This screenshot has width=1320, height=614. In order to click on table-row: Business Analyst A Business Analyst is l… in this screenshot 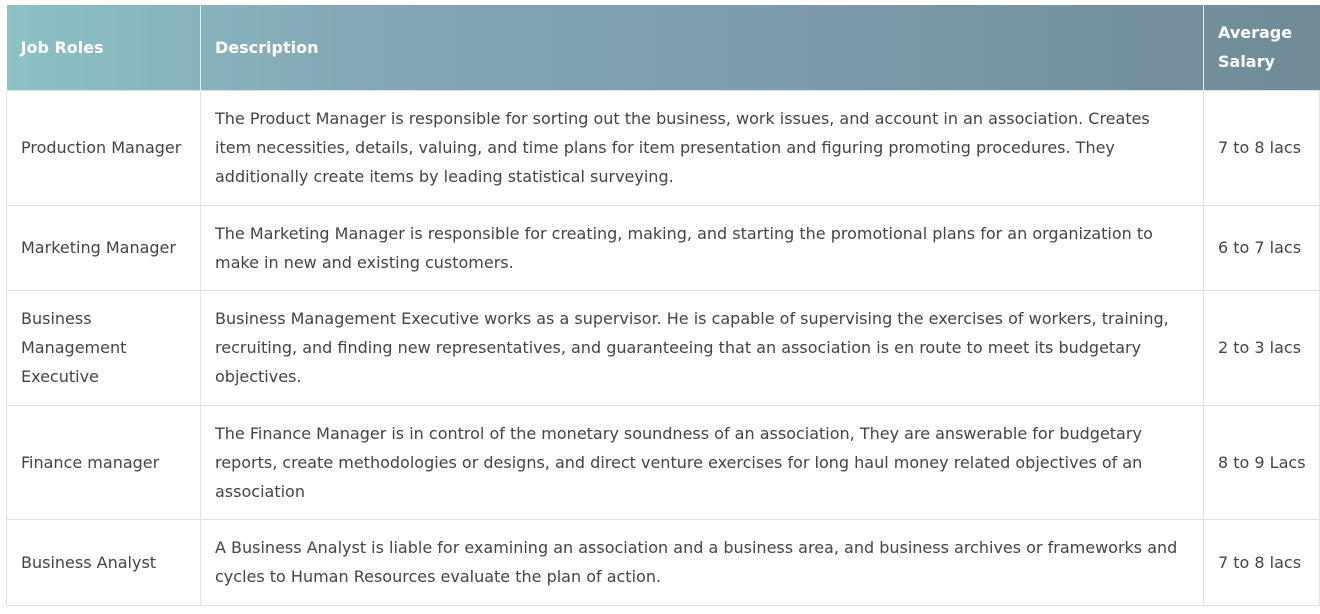, I will do `click(663, 562)`.